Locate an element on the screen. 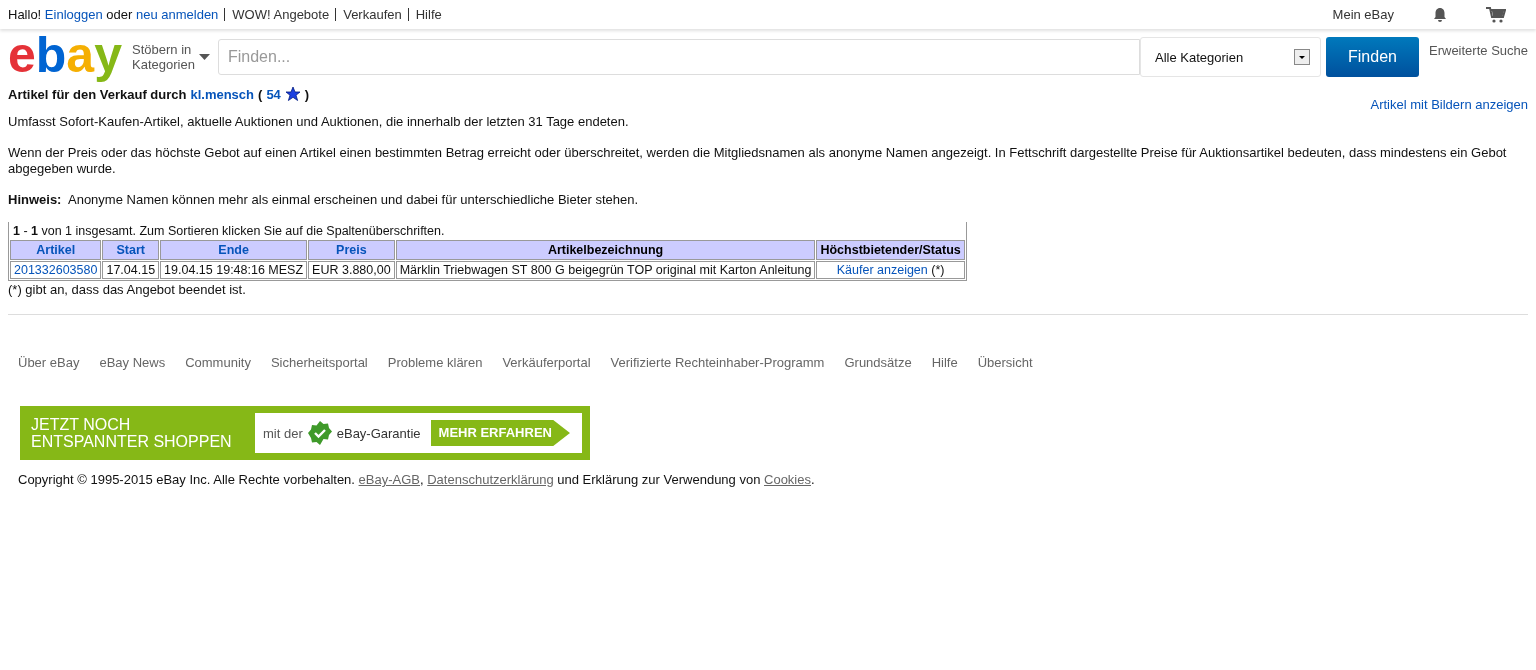 The image size is (1536, 670). table-cell: EUR 3.880,00 is located at coordinates (351, 270).